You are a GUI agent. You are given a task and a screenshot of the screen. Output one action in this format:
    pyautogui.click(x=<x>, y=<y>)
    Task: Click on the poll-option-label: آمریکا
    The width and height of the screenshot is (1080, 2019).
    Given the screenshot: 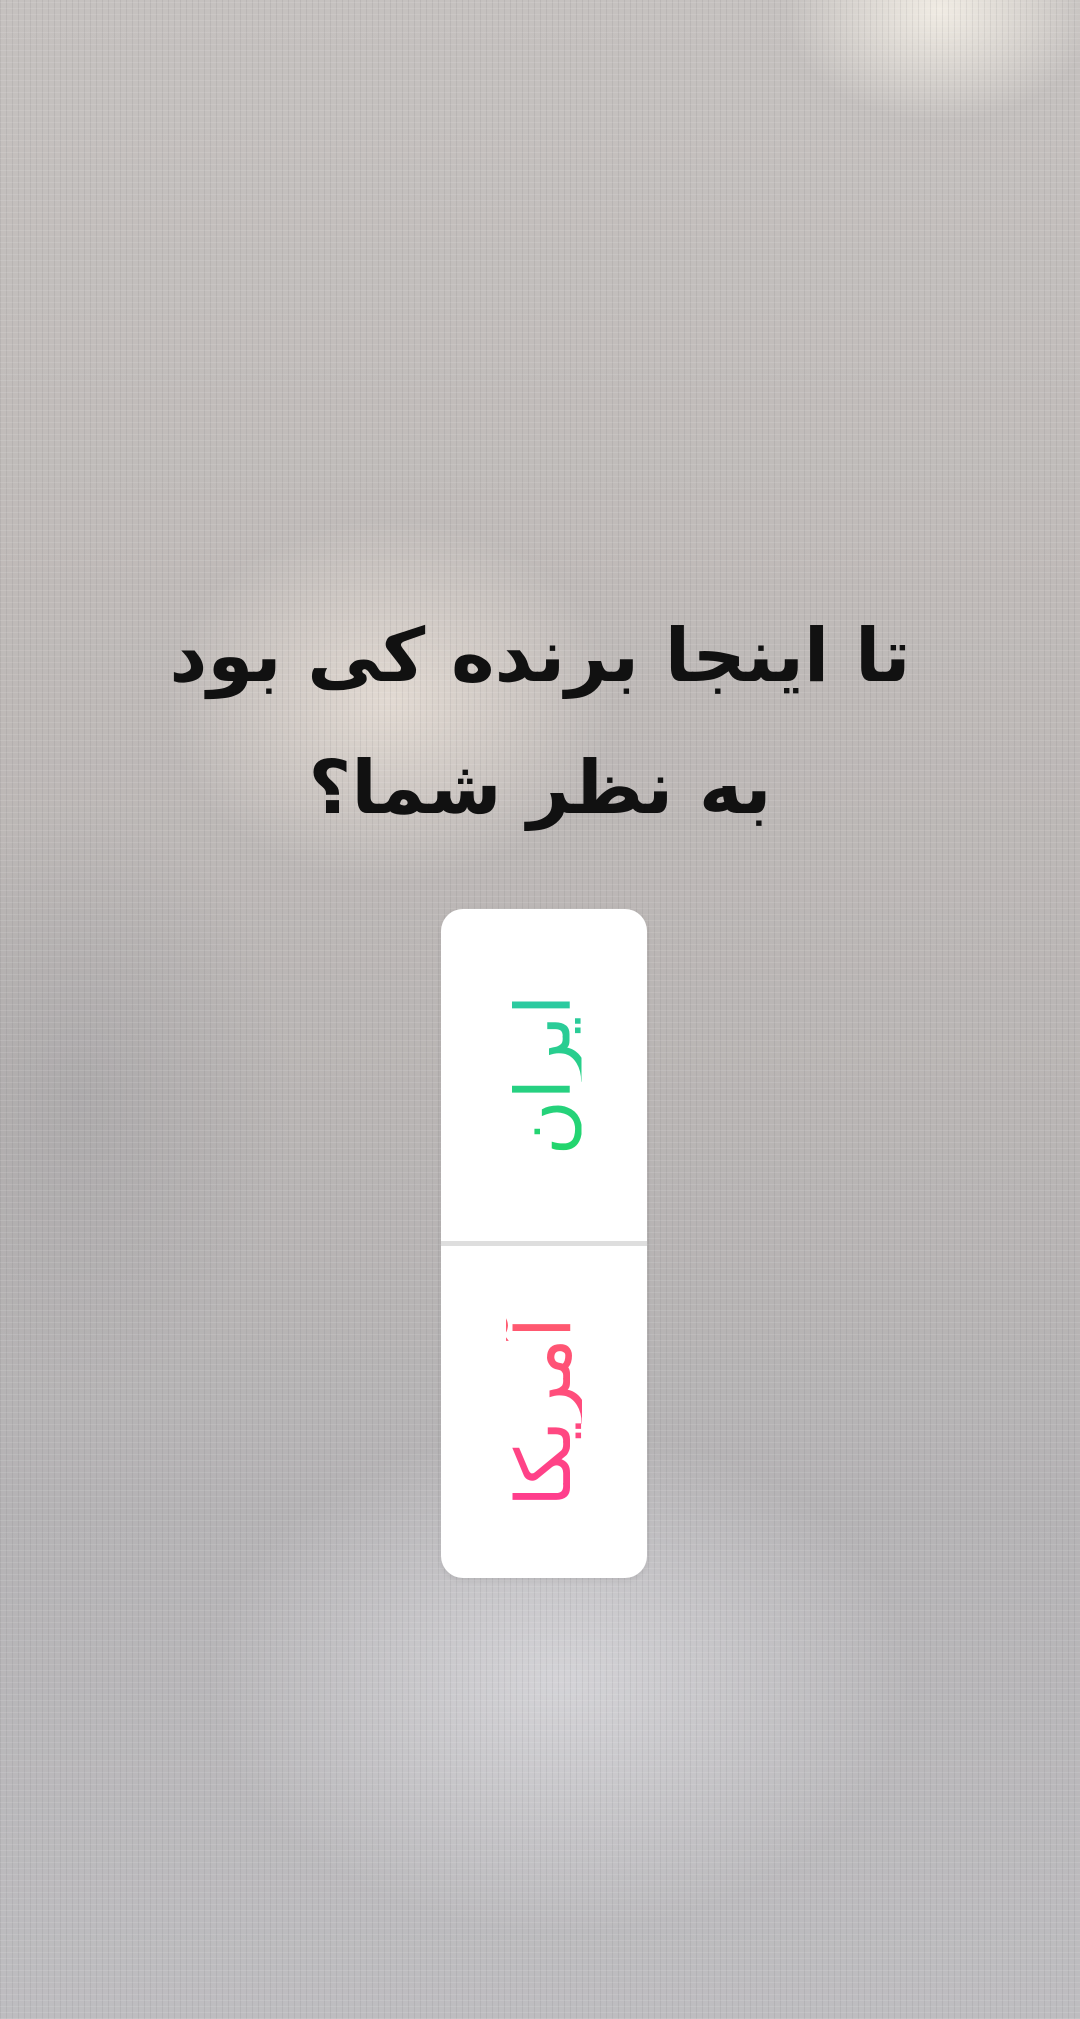 What is the action you would take?
    pyautogui.click(x=543, y=1412)
    